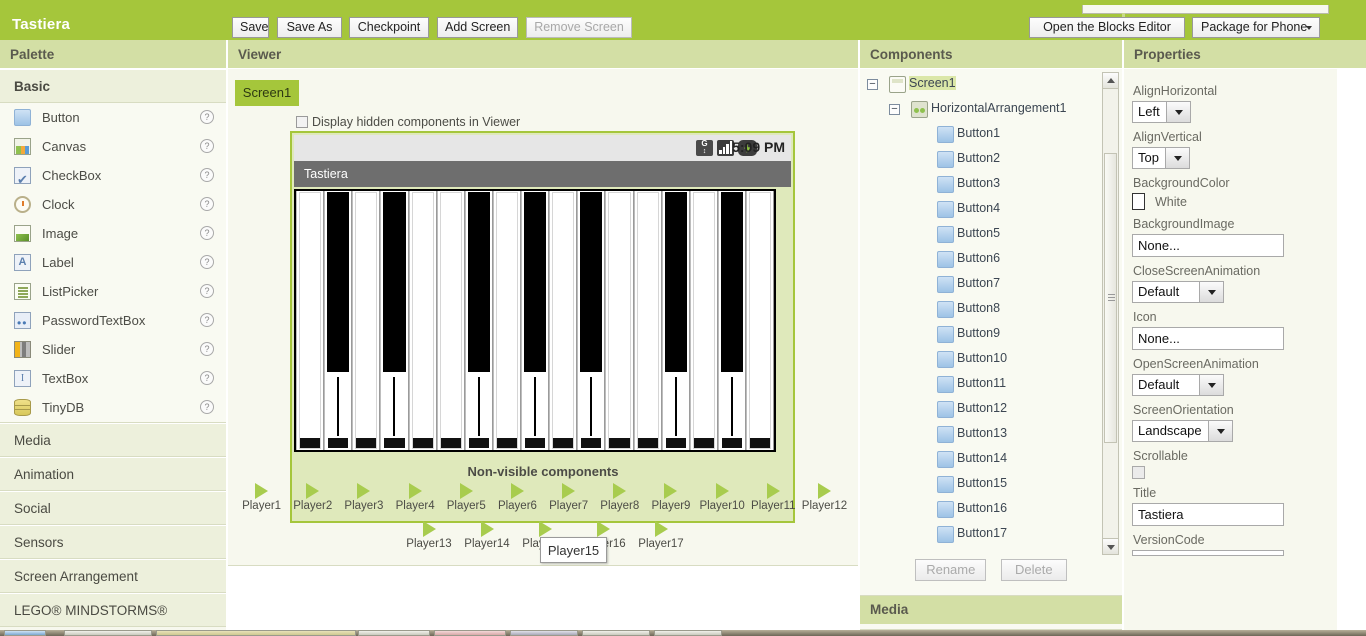  What do you see at coordinates (535, 320) in the screenshot?
I see `piano-keyboard` at bounding box center [535, 320].